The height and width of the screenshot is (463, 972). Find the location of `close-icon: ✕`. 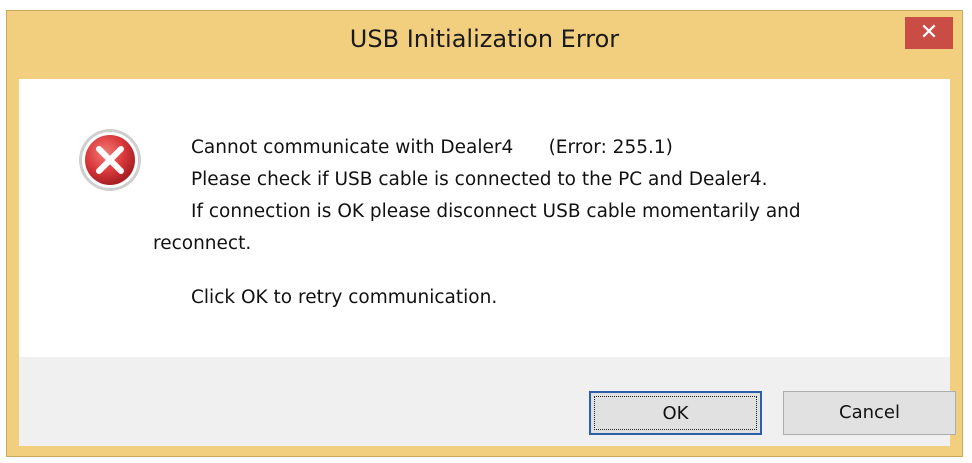

close-icon: ✕ is located at coordinates (929, 32).